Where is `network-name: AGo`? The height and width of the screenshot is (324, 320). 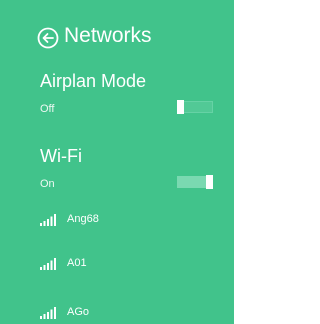 network-name: AGo is located at coordinates (78, 312).